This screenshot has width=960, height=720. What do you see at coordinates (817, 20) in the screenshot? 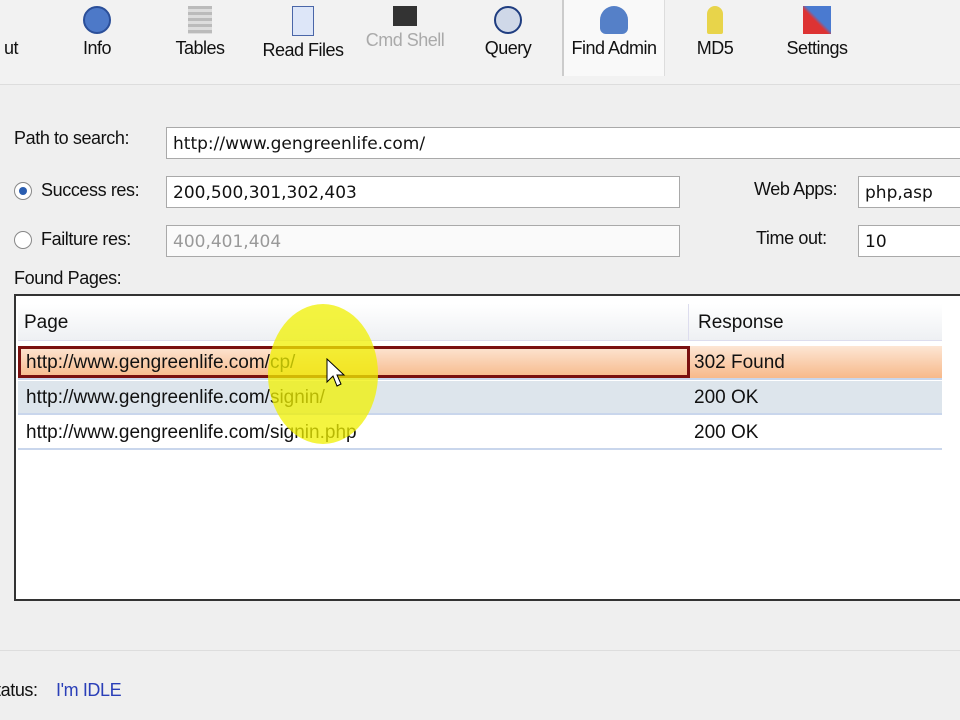
I see `tools-icon` at bounding box center [817, 20].